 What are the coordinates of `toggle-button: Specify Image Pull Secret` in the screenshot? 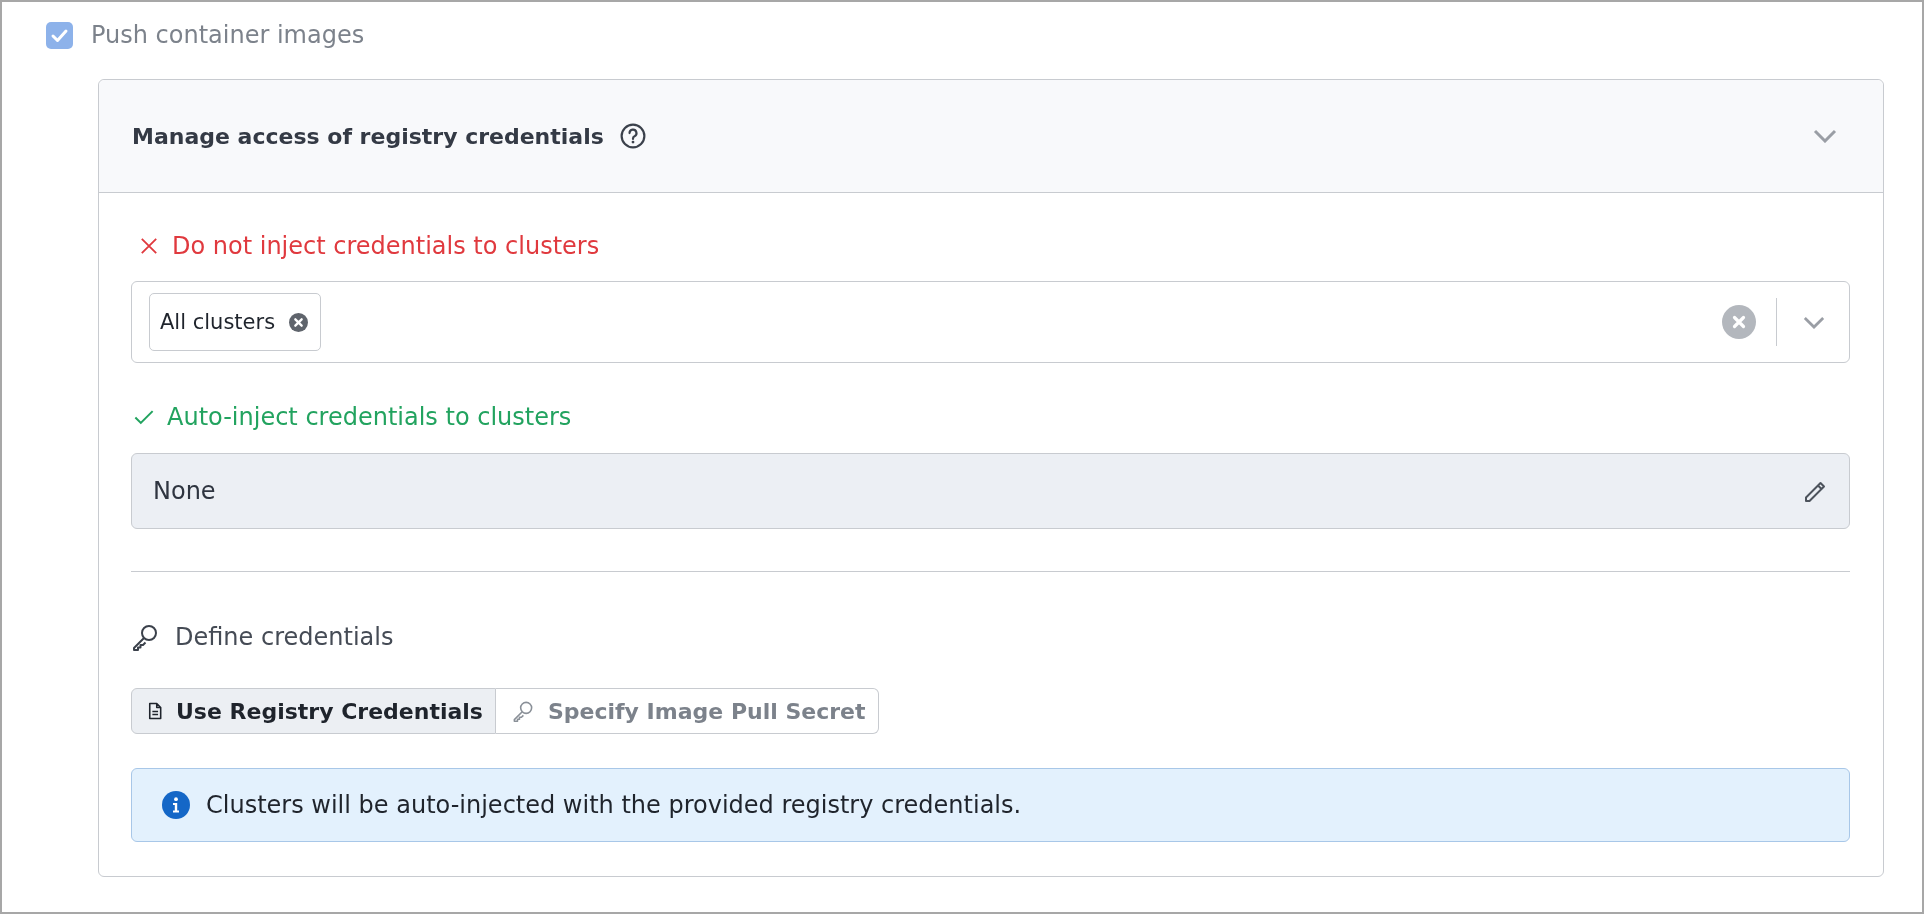 It's located at (687, 711).